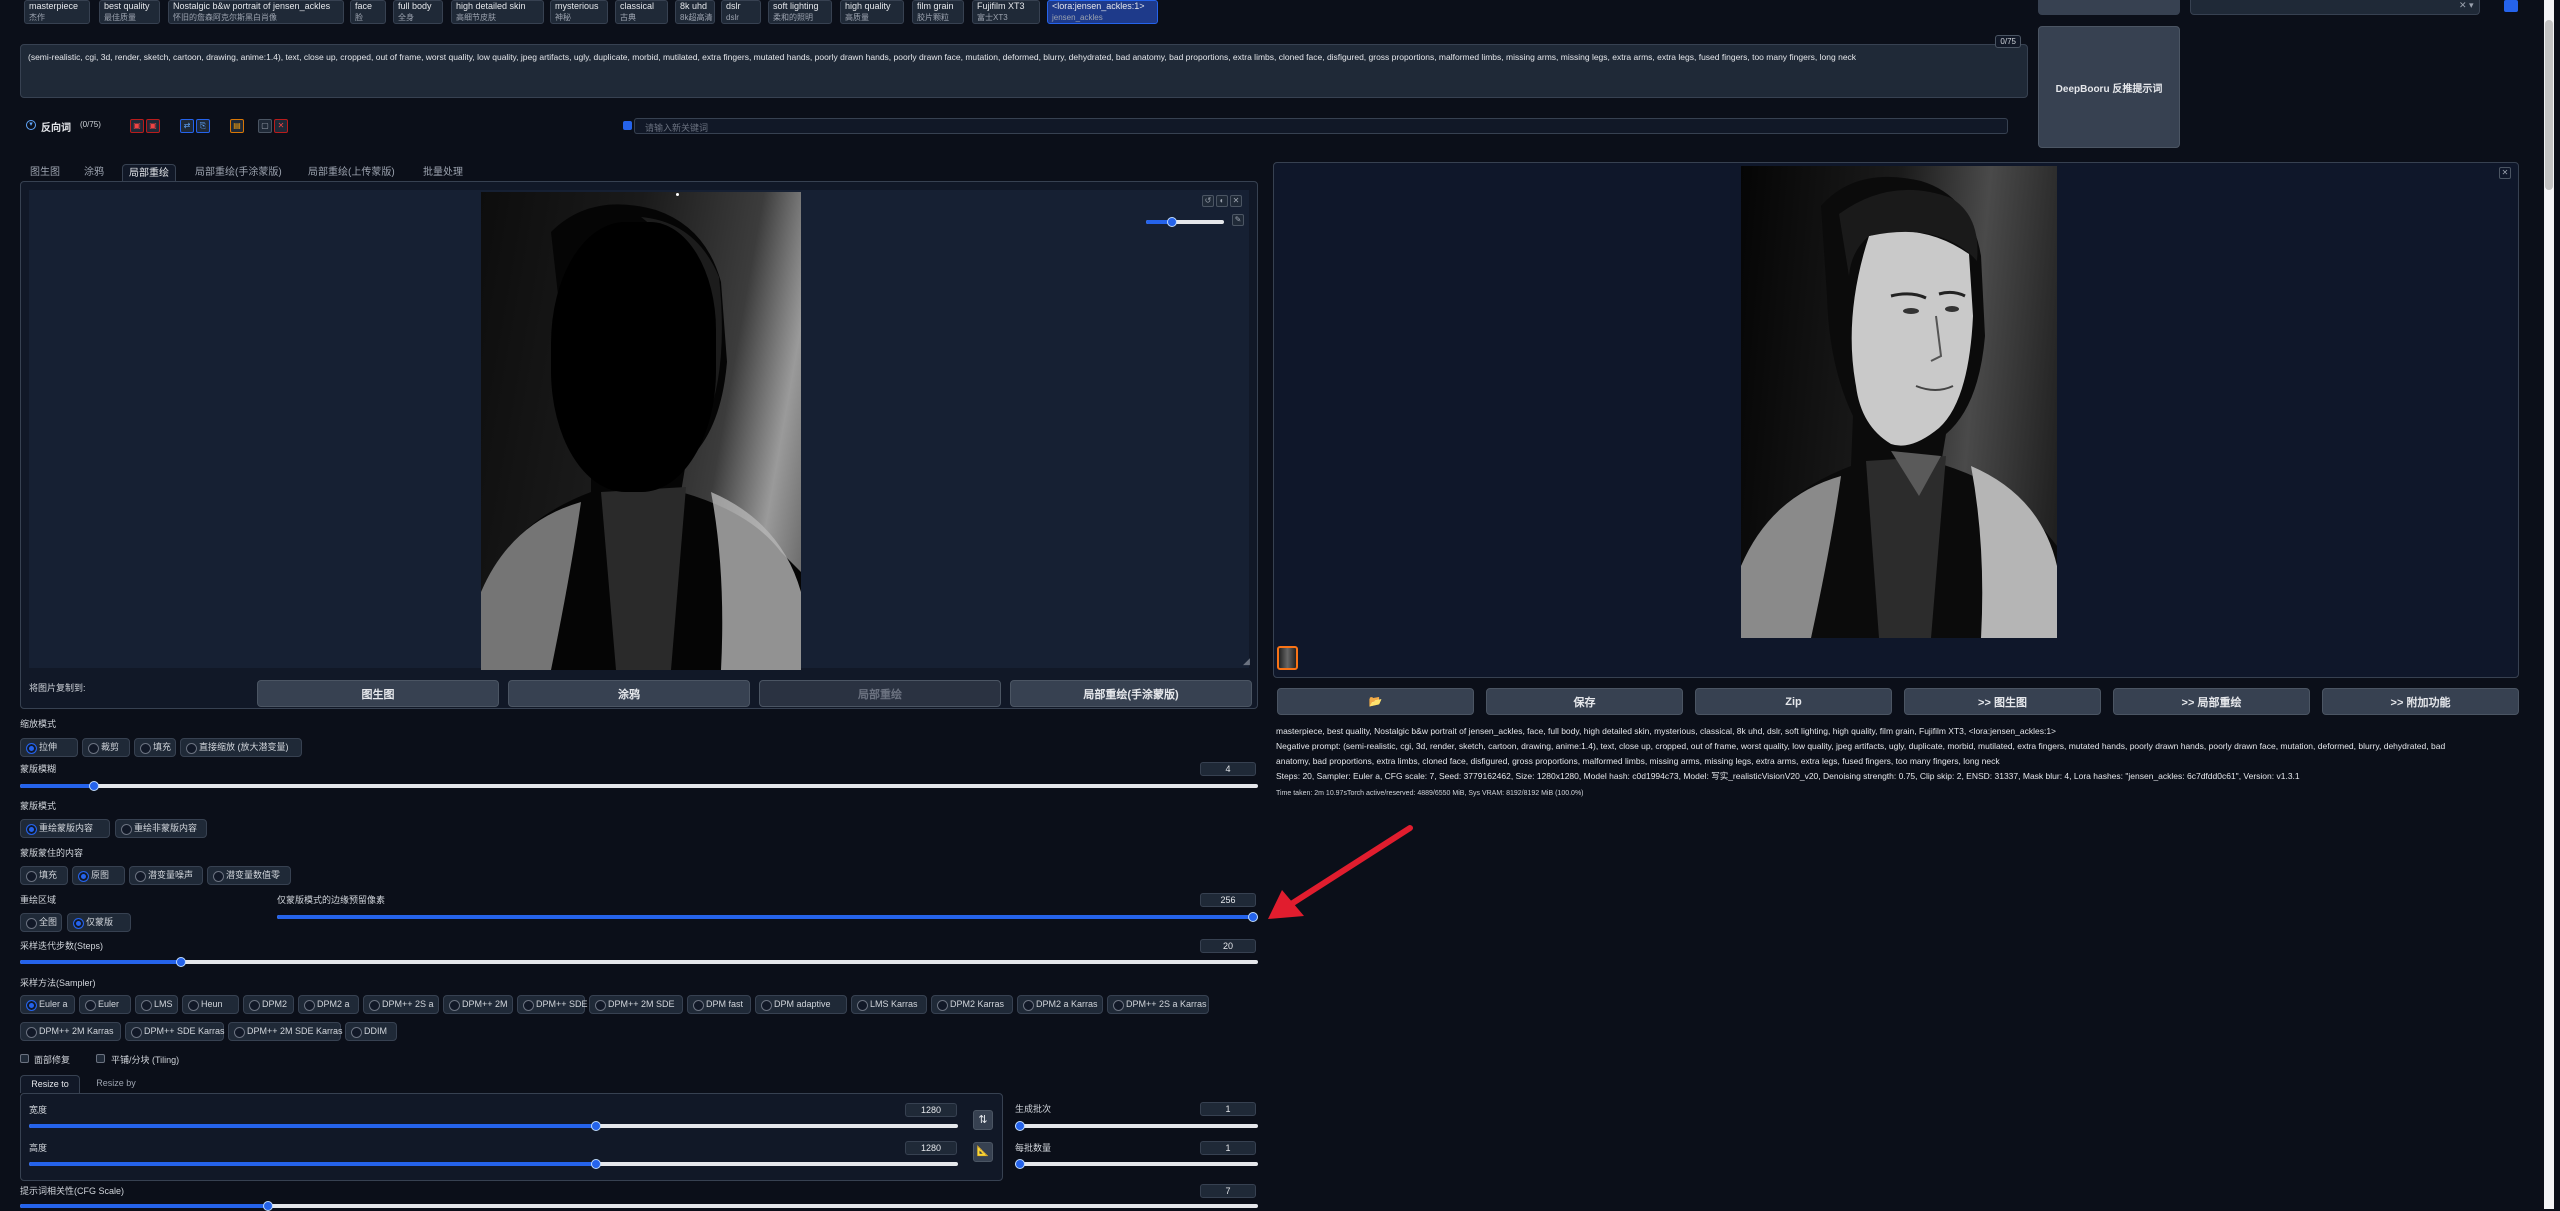  What do you see at coordinates (627, 125) in the screenshot?
I see `keyword-checkbox` at bounding box center [627, 125].